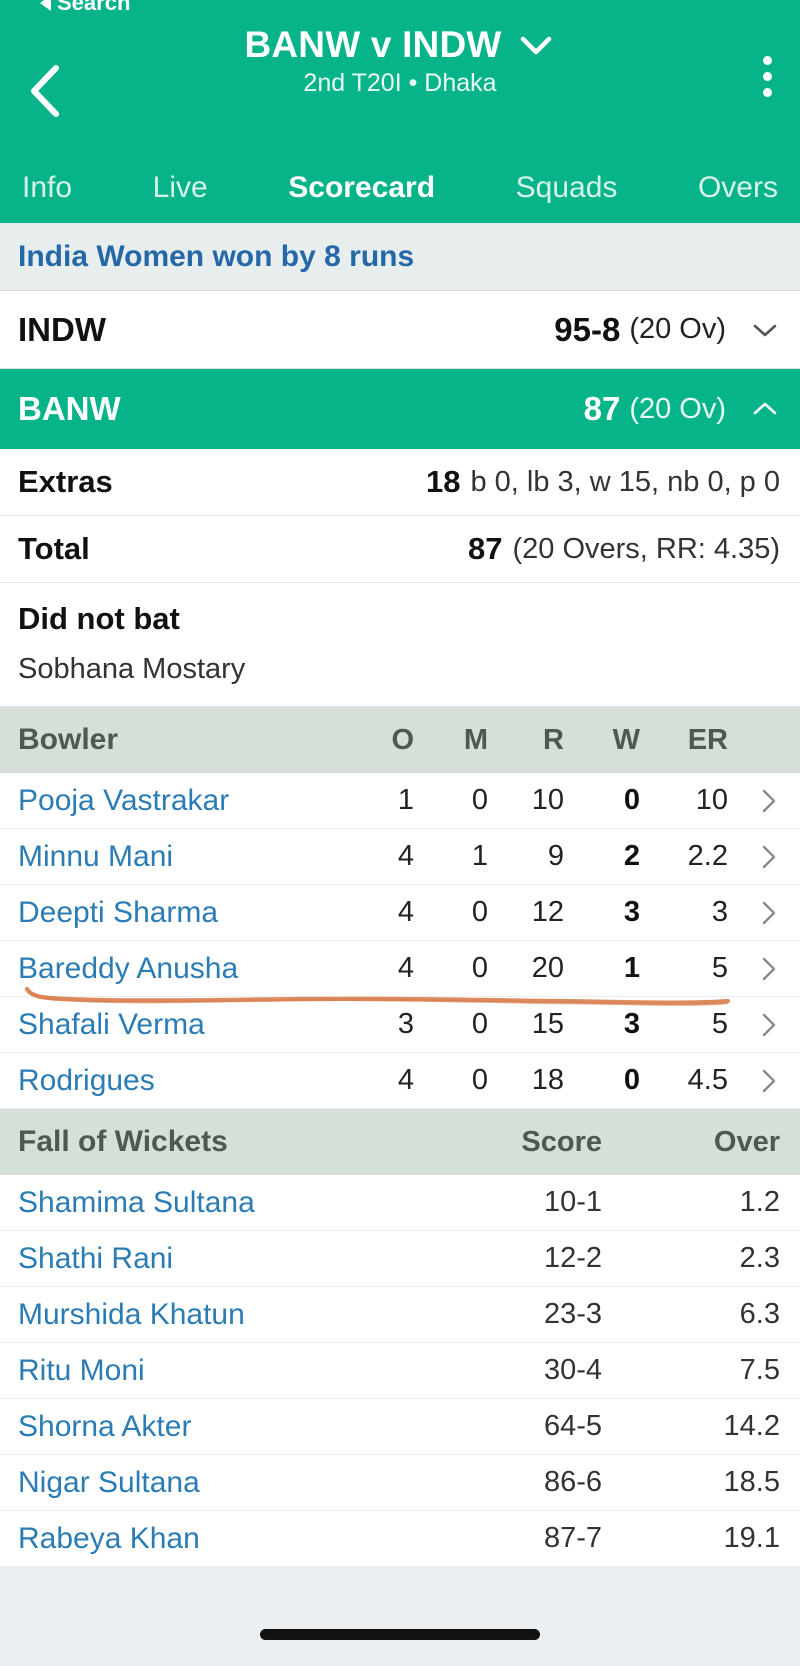 The height and width of the screenshot is (1666, 800). What do you see at coordinates (400, 740) in the screenshot?
I see `bowling-table-header: Bowler O M R W ER` at bounding box center [400, 740].